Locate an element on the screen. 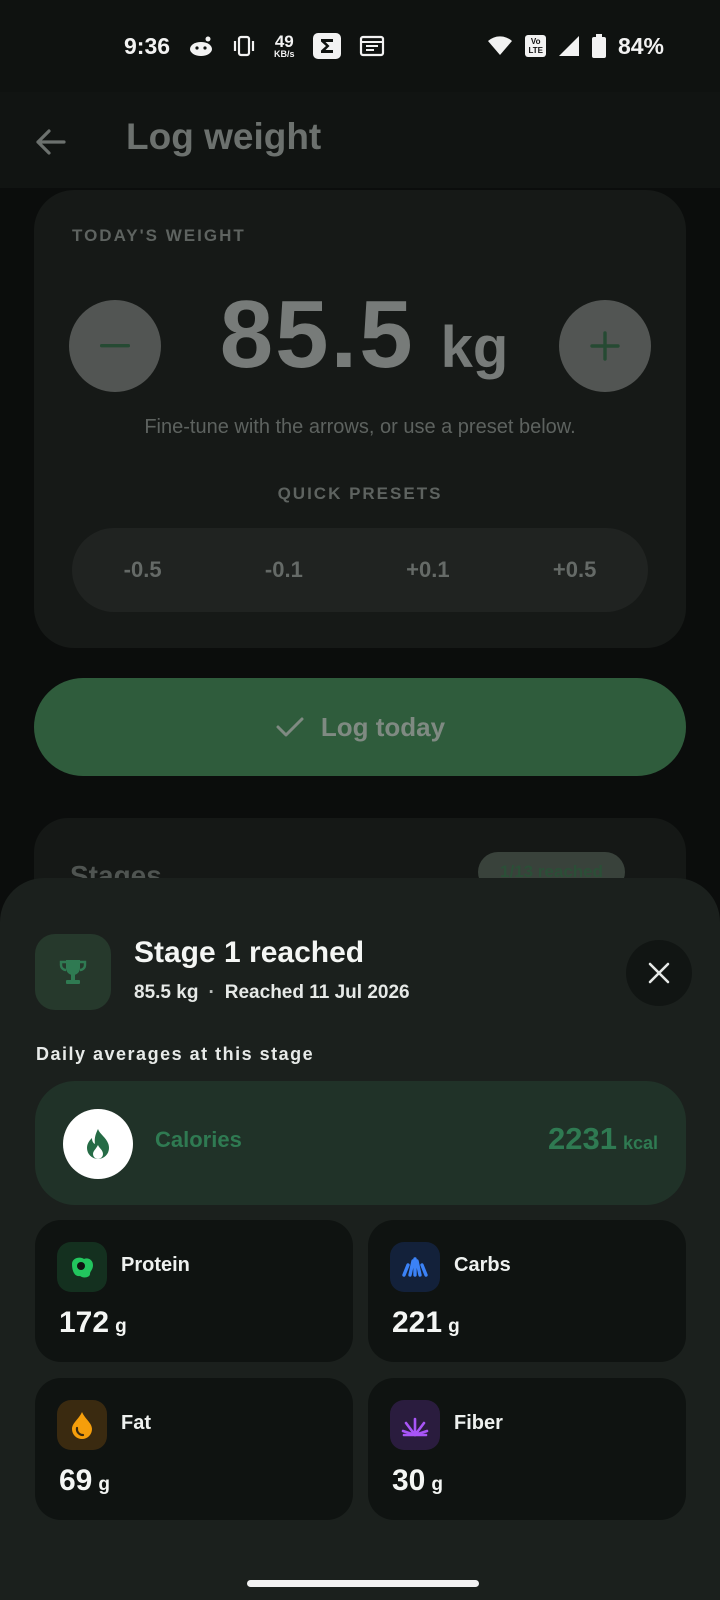 The height and width of the screenshot is (1600, 720). page-title: Log weight is located at coordinates (224, 136).